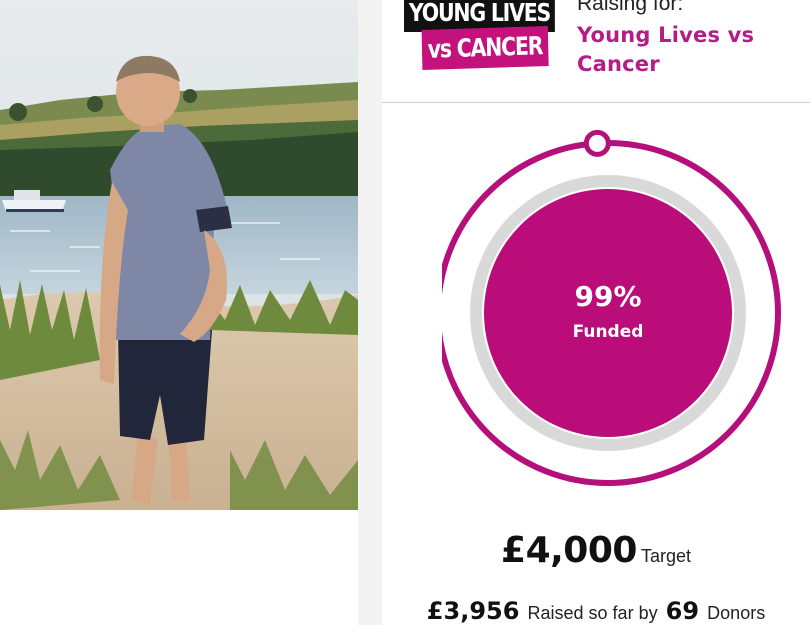  I want to click on raising-for-label: Raising for:, so click(630, 7).